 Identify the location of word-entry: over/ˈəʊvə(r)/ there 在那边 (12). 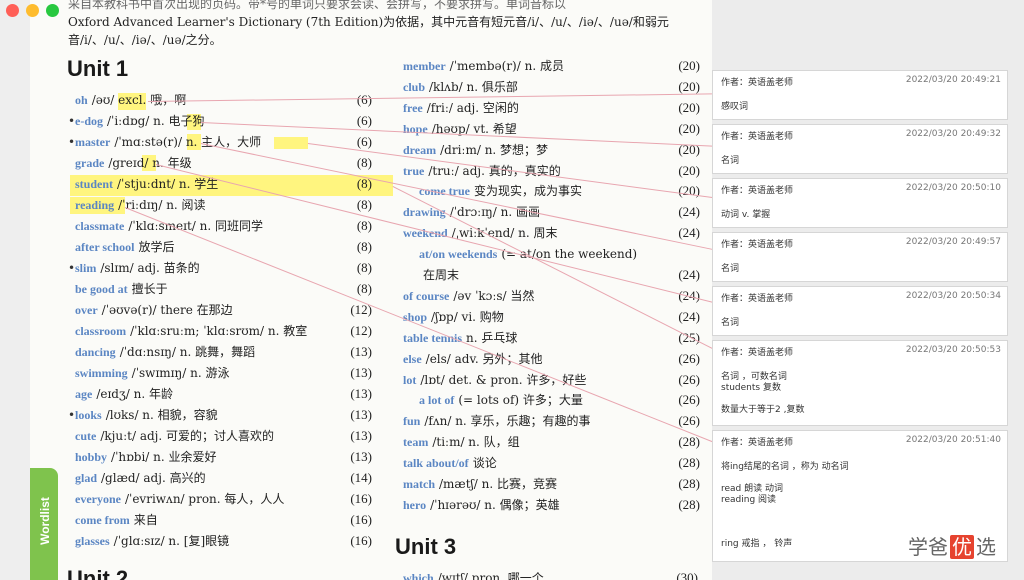
(223, 310).